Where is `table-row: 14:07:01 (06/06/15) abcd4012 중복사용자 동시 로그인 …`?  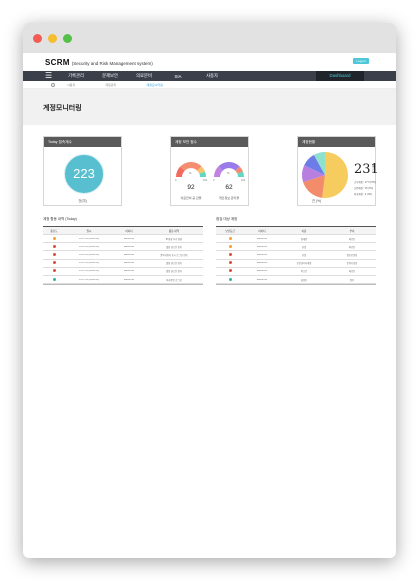 table-row: 14:07:01 (06/06/15) abcd4012 중복사용자 동시 로그인 … is located at coordinates (123, 255).